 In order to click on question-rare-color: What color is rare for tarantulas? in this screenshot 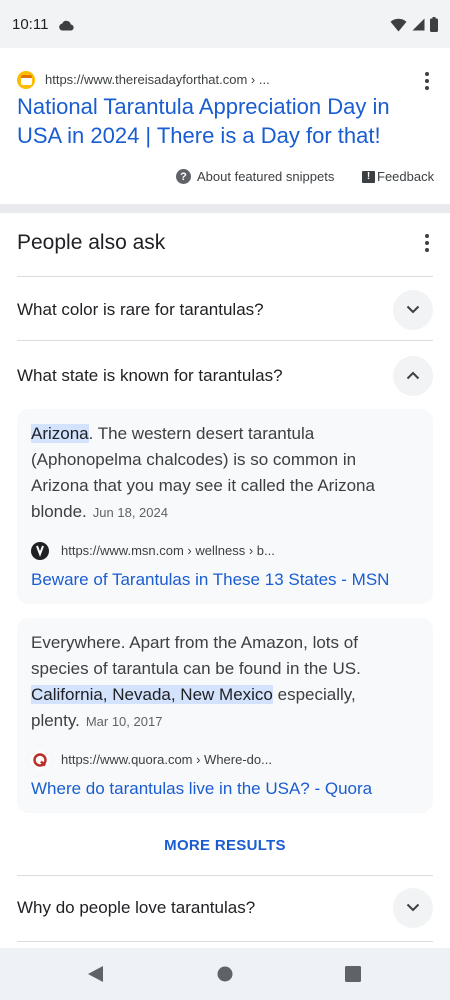, I will do `click(140, 310)`.